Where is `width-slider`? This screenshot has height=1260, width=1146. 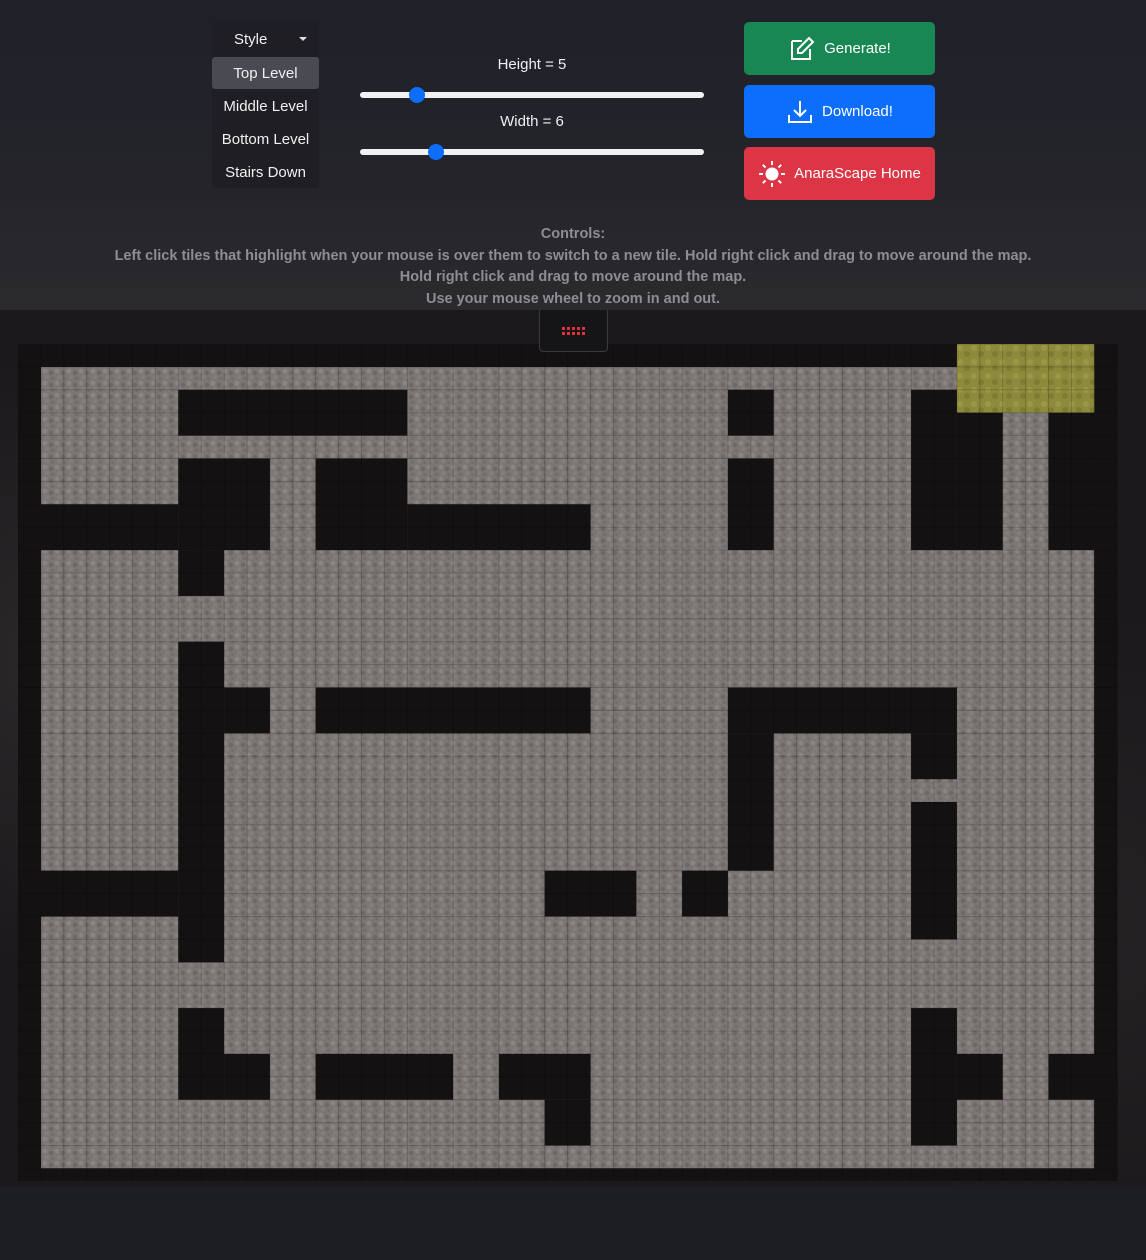 width-slider is located at coordinates (532, 152).